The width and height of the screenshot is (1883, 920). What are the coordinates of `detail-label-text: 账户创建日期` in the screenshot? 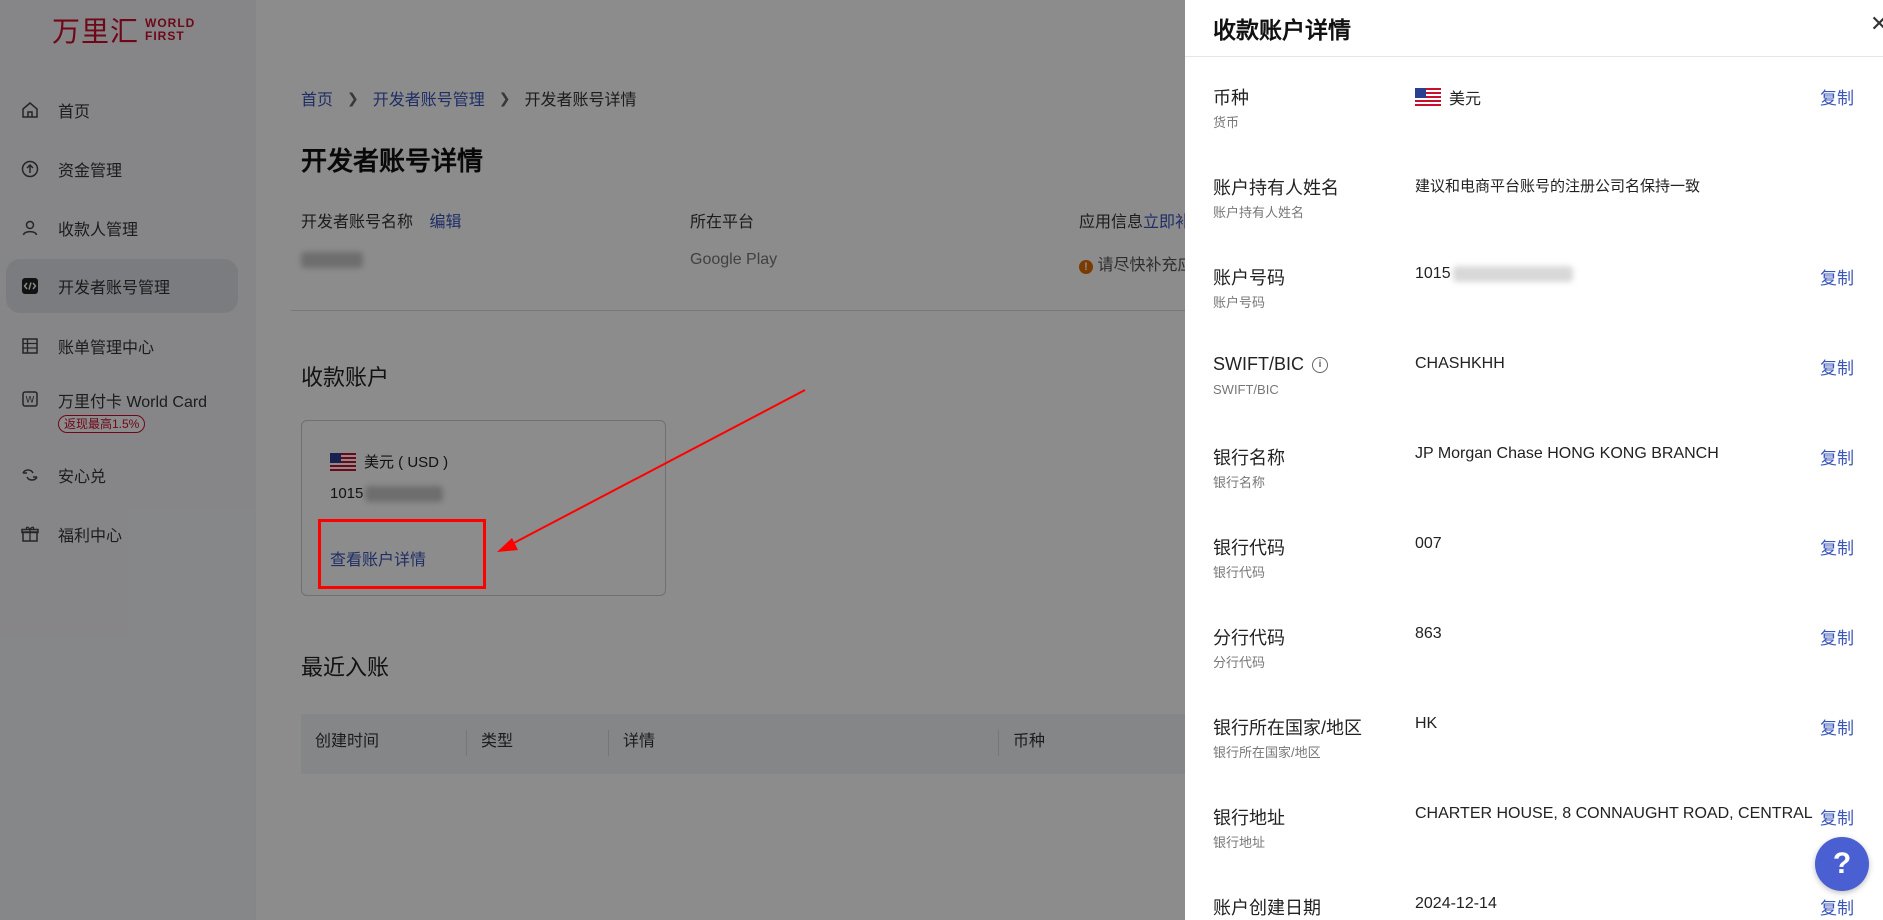 It's located at (1267, 908).